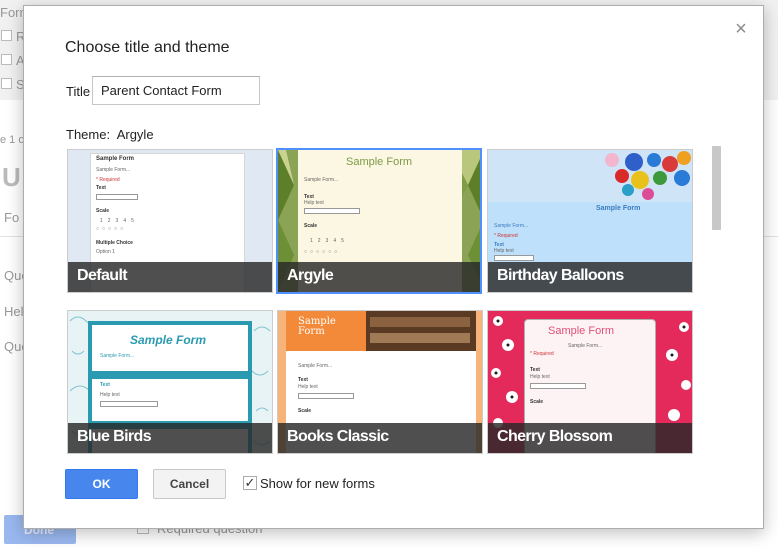  What do you see at coordinates (170, 277) in the screenshot?
I see `theme-caption: Default` at bounding box center [170, 277].